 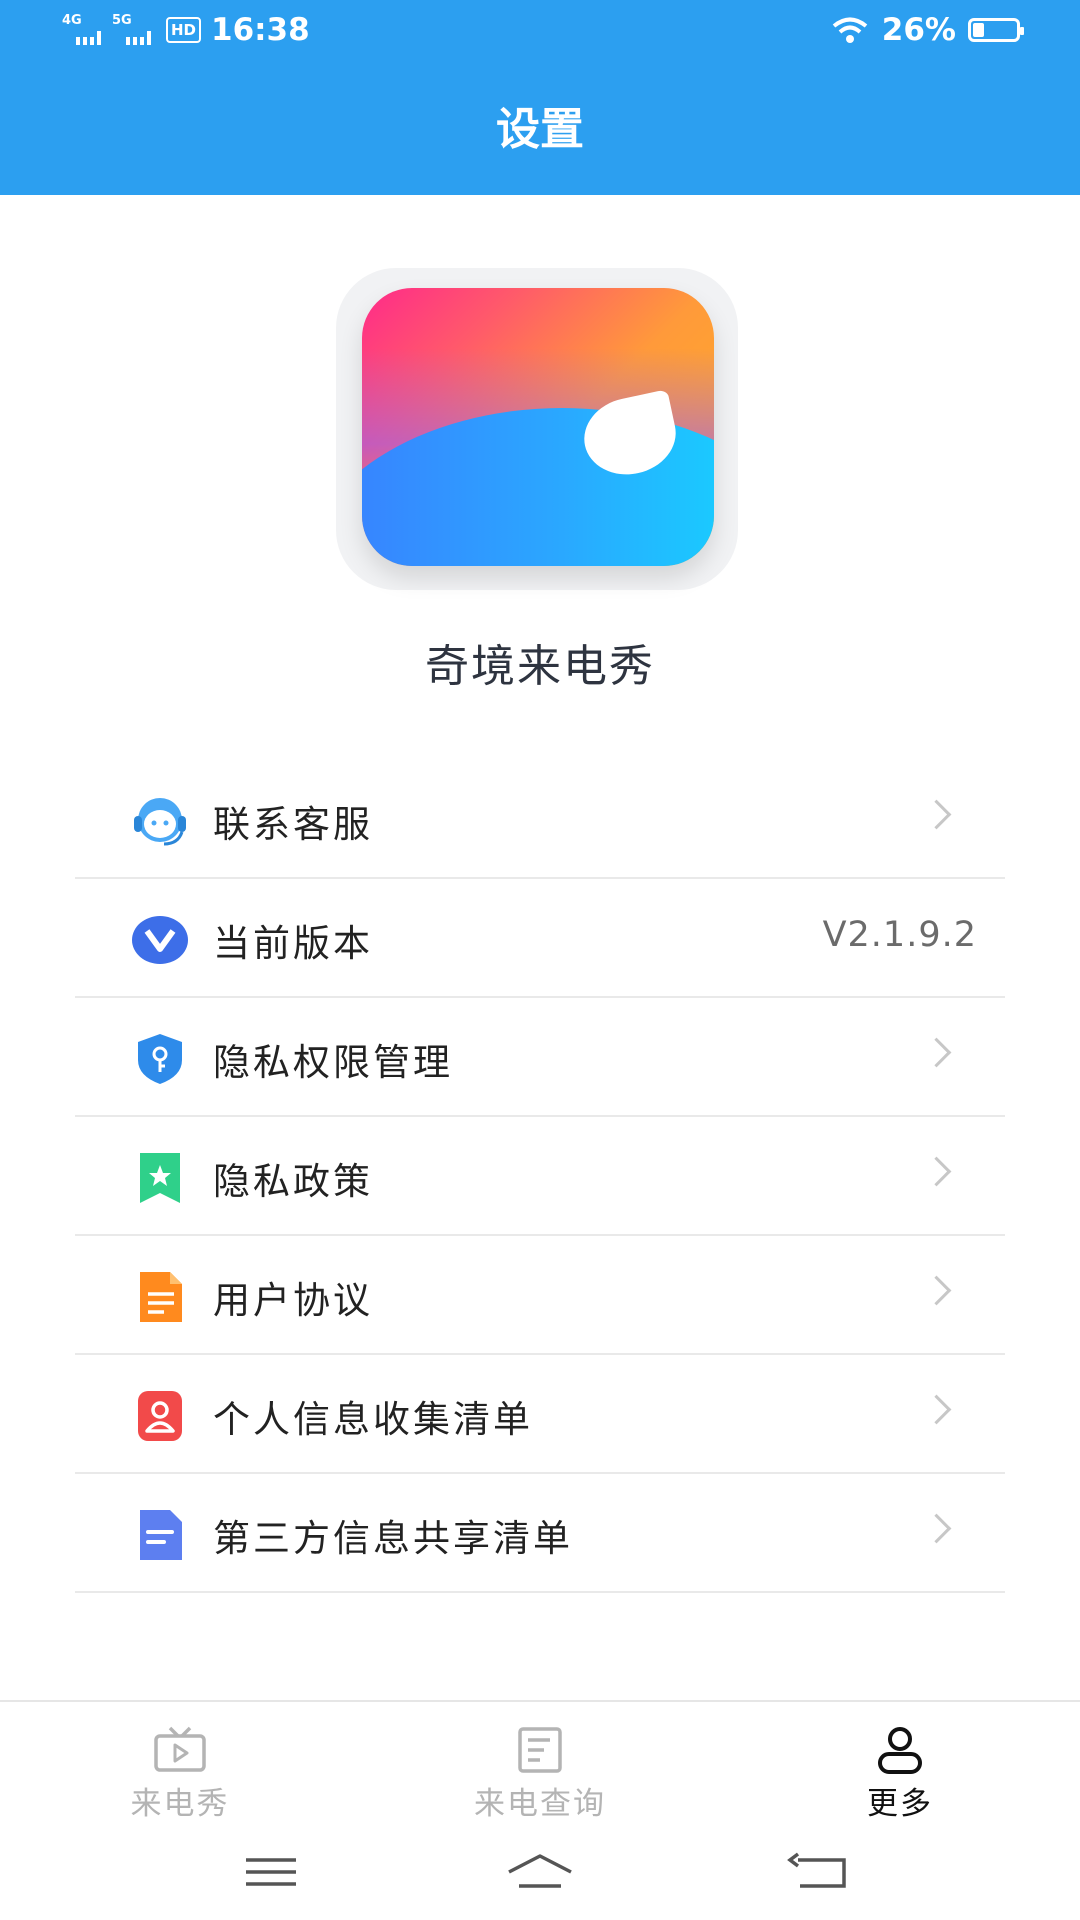 I want to click on menu-item-version: 当前版本 V2.1.9.2, so click(x=540, y=938).